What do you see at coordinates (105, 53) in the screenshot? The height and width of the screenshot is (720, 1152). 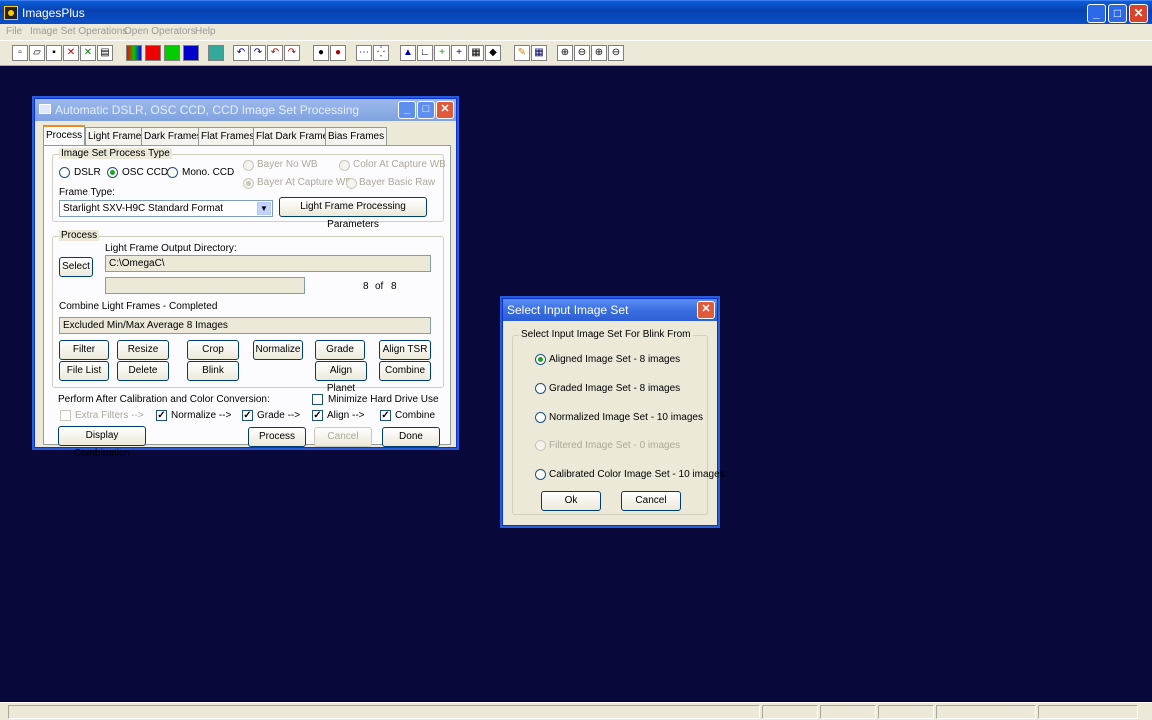 I see `print-icon: ▤` at bounding box center [105, 53].